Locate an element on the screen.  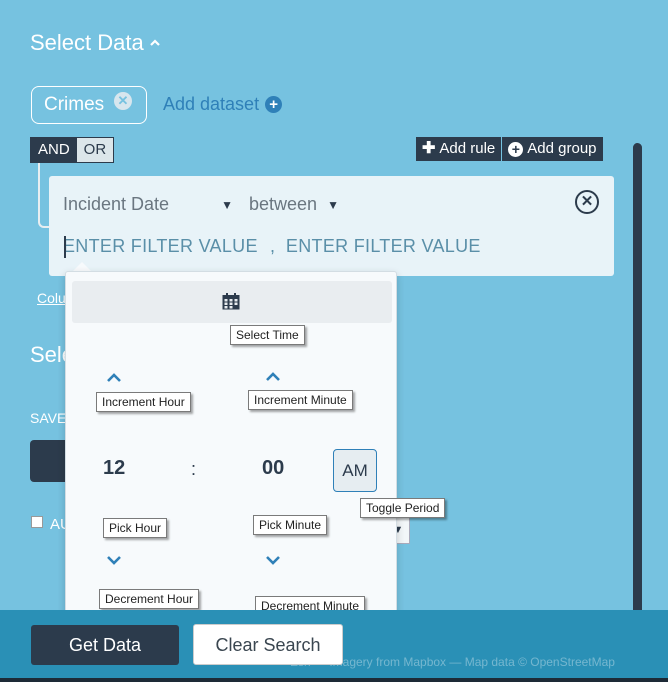
add-dataset-link: Add dataset + is located at coordinates (223, 104).